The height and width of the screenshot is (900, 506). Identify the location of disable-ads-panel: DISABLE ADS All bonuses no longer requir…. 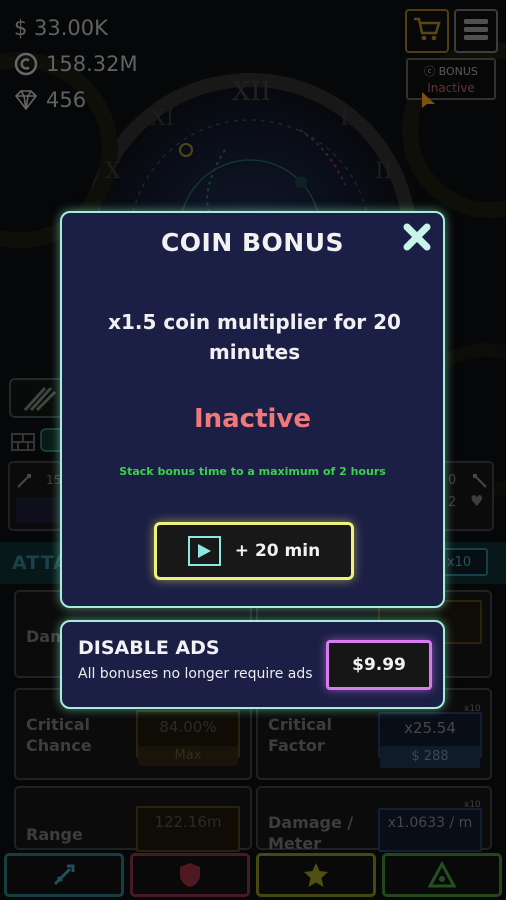
(252, 664).